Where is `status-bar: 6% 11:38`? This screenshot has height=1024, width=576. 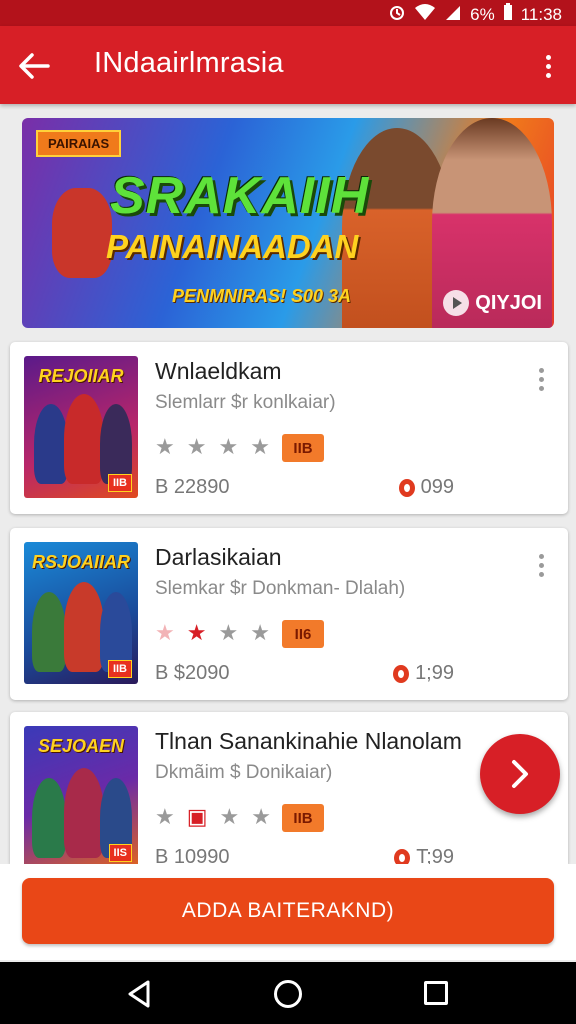 status-bar: 6% 11:38 is located at coordinates (288, 13).